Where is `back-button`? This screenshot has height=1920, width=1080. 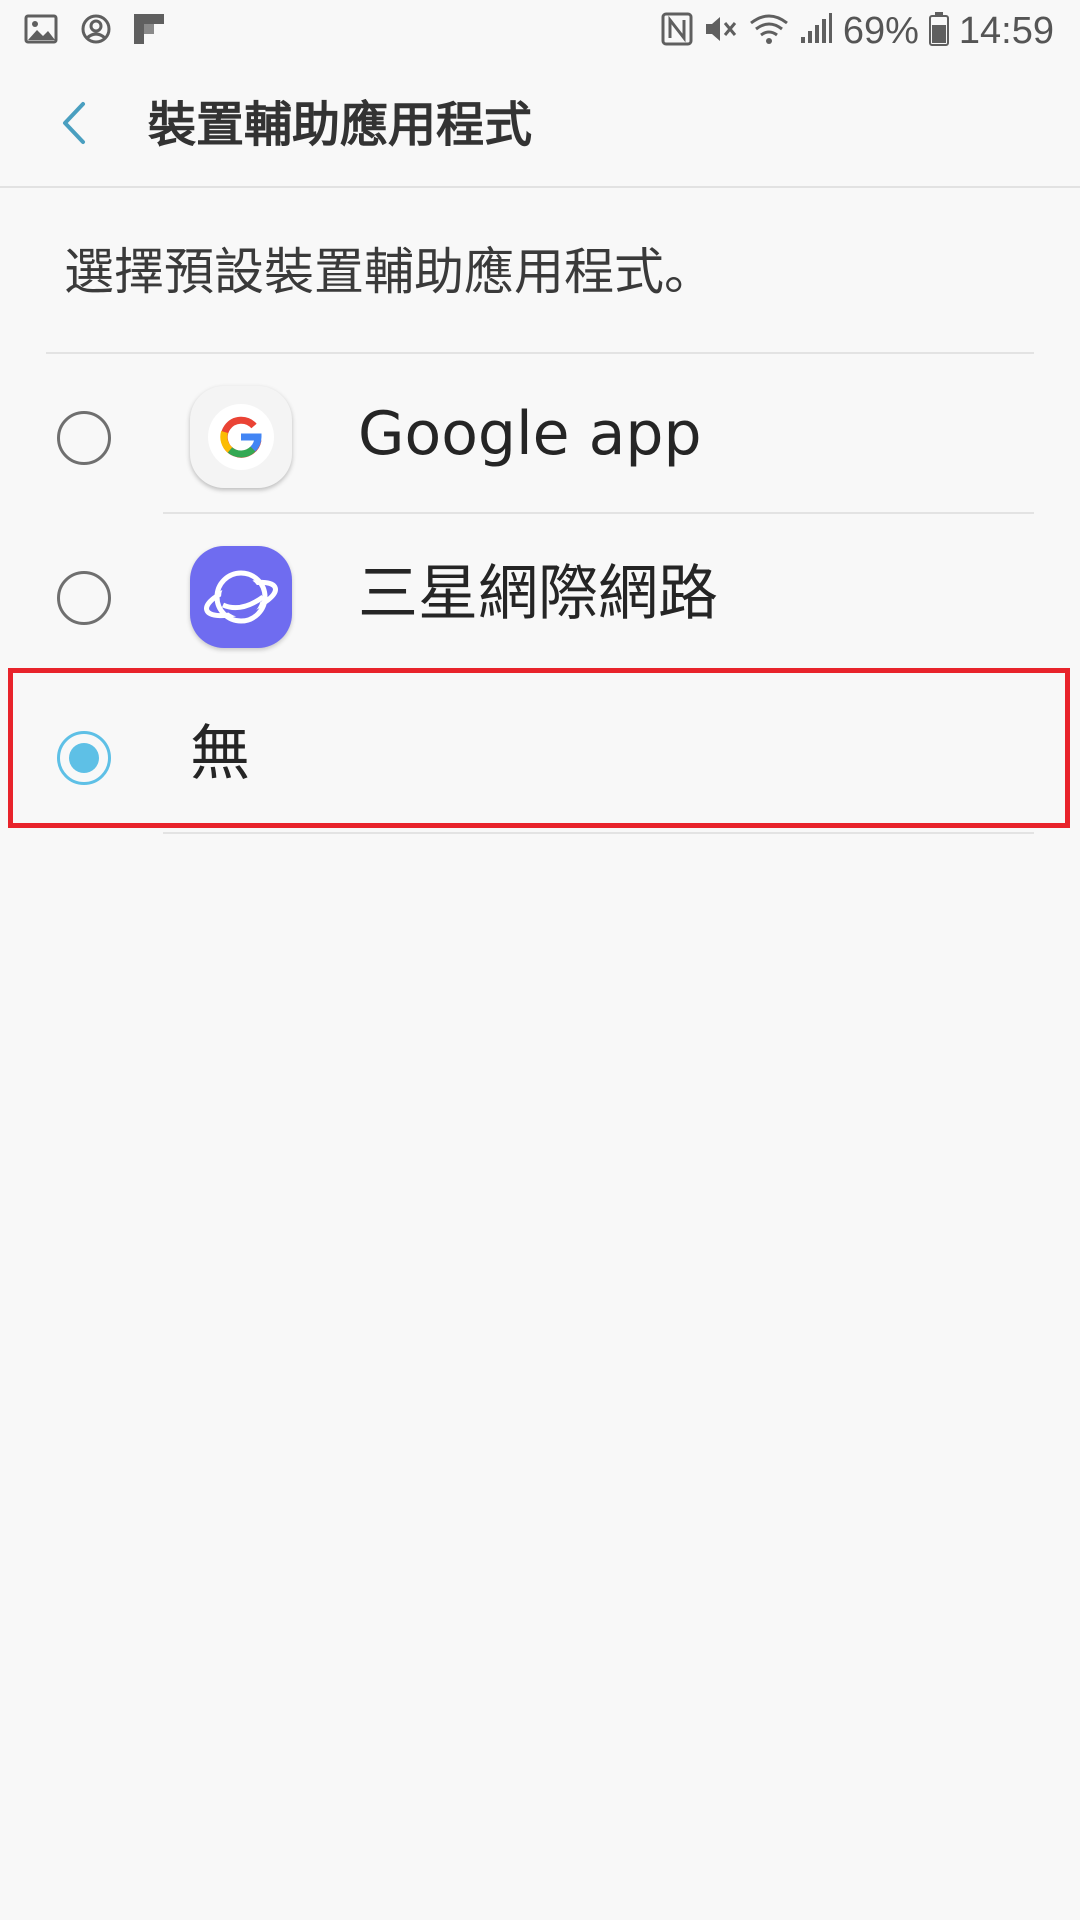 back-button is located at coordinates (75, 125).